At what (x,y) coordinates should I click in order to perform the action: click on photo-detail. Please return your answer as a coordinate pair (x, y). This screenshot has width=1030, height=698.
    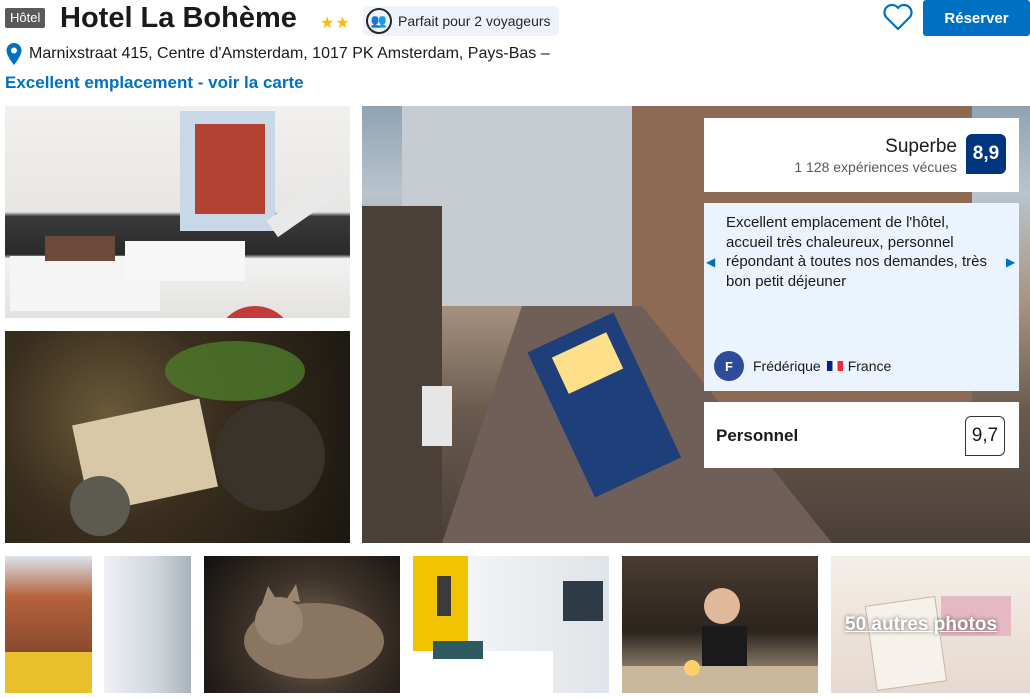
    Looking at the image, I should click on (177, 437).